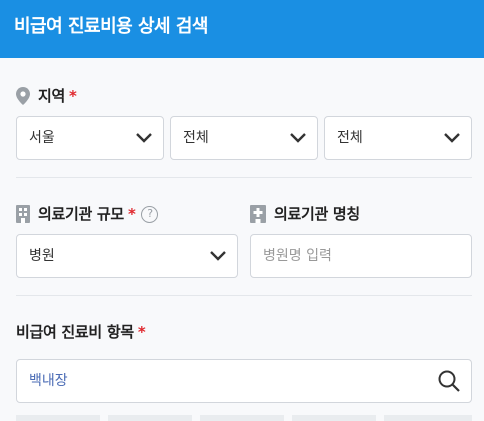 The width and height of the screenshot is (484, 421). Describe the element at coordinates (398, 138) in the screenshot. I see `region-town-select: 전체` at that location.